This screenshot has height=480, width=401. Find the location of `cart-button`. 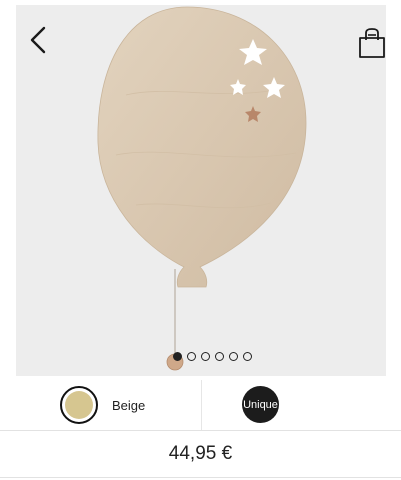

cart-button is located at coordinates (372, 44).